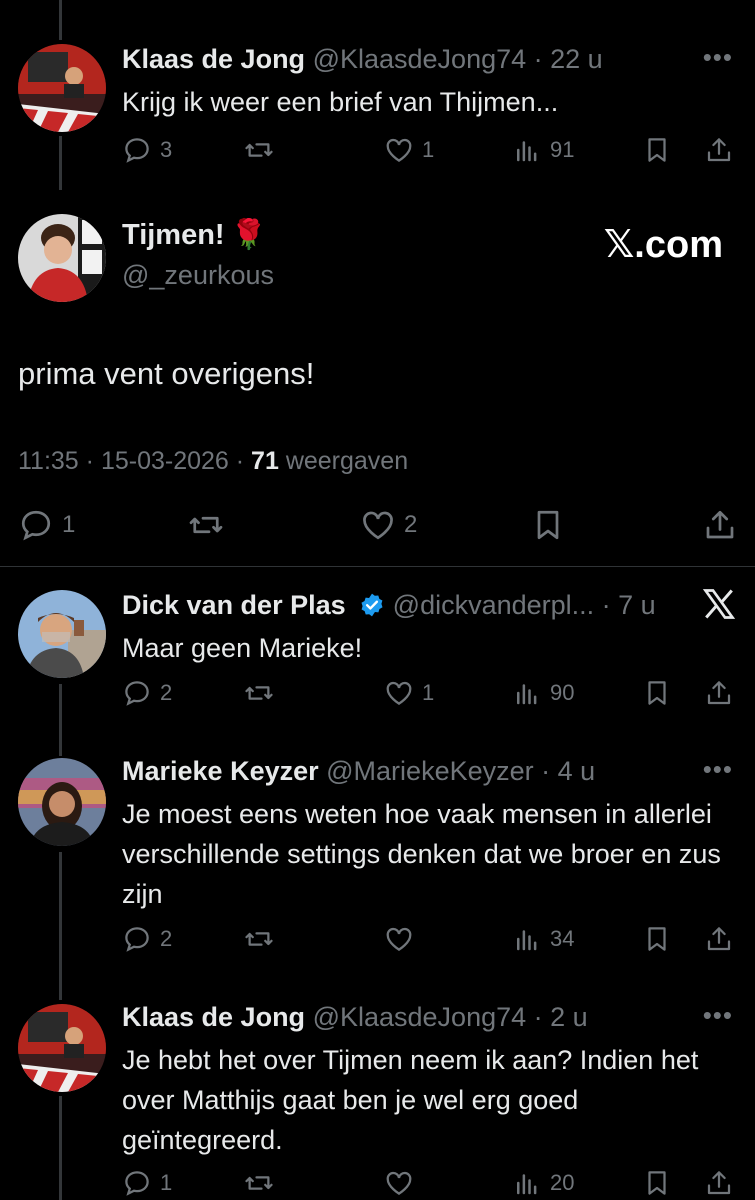 The image size is (755, 1200). I want to click on main-retweet-button, so click(206, 525).